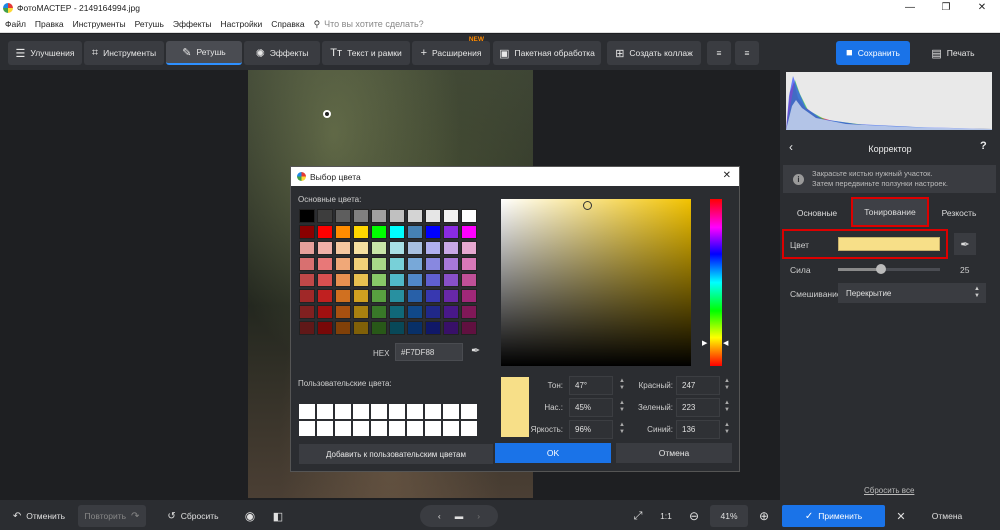  I want to click on saturation-input: 45%, so click(591, 407).